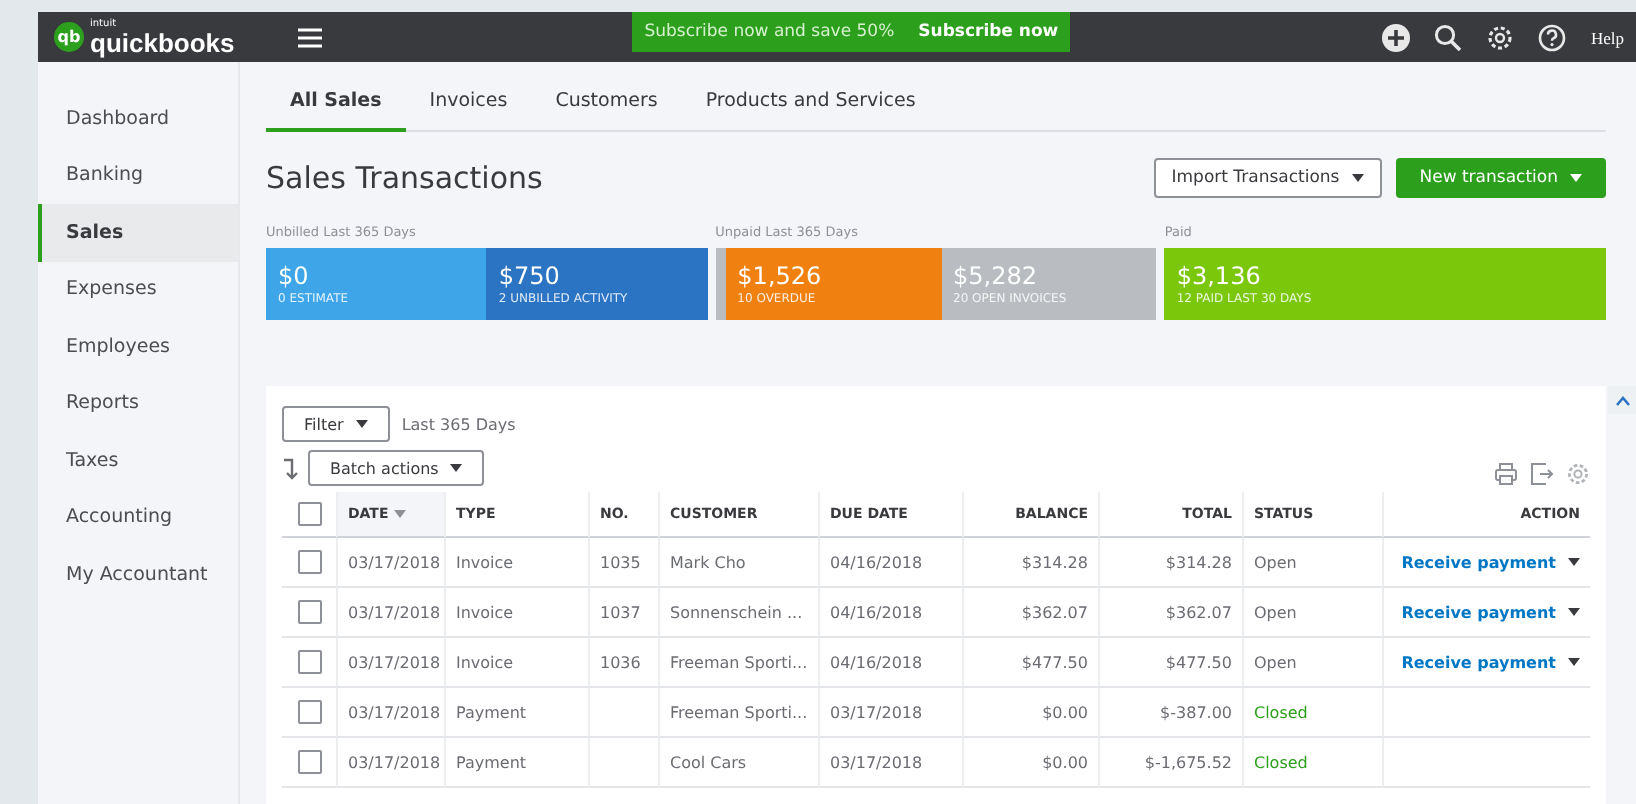 Image resolution: width=1636 pixels, height=804 pixels. Describe the element at coordinates (1219, 276) in the screenshot. I see `summary-amount: $3,136` at that location.